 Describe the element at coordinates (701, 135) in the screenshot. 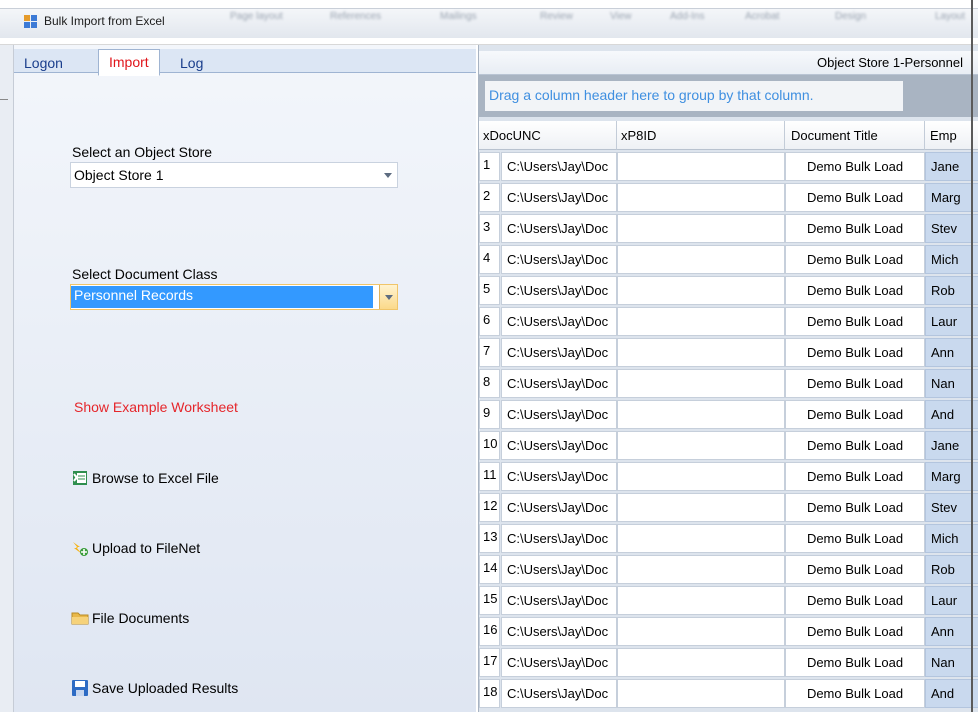

I see `column-header-xp8id: xP8ID` at that location.